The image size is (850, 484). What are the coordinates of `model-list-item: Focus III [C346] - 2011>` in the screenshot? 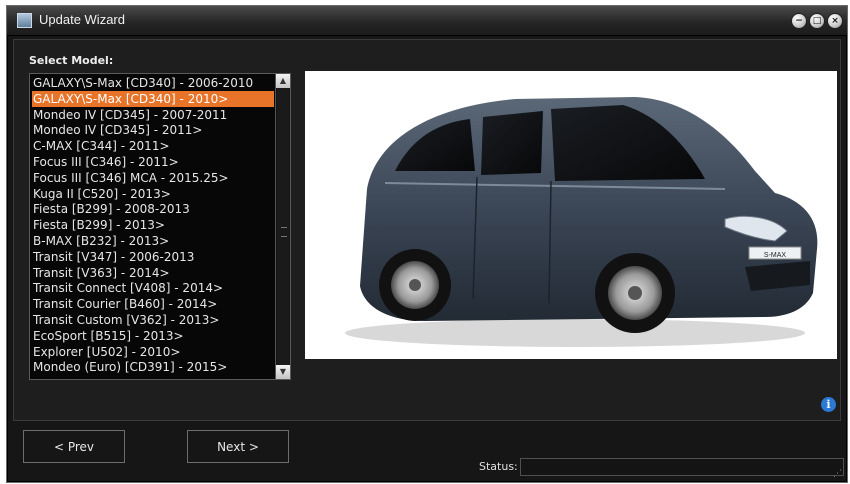 It's located at (153, 162).